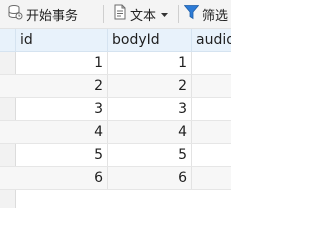 This screenshot has width=320, height=240. Describe the element at coordinates (62, 132) in the screenshot. I see `cell-id: 4` at that location.